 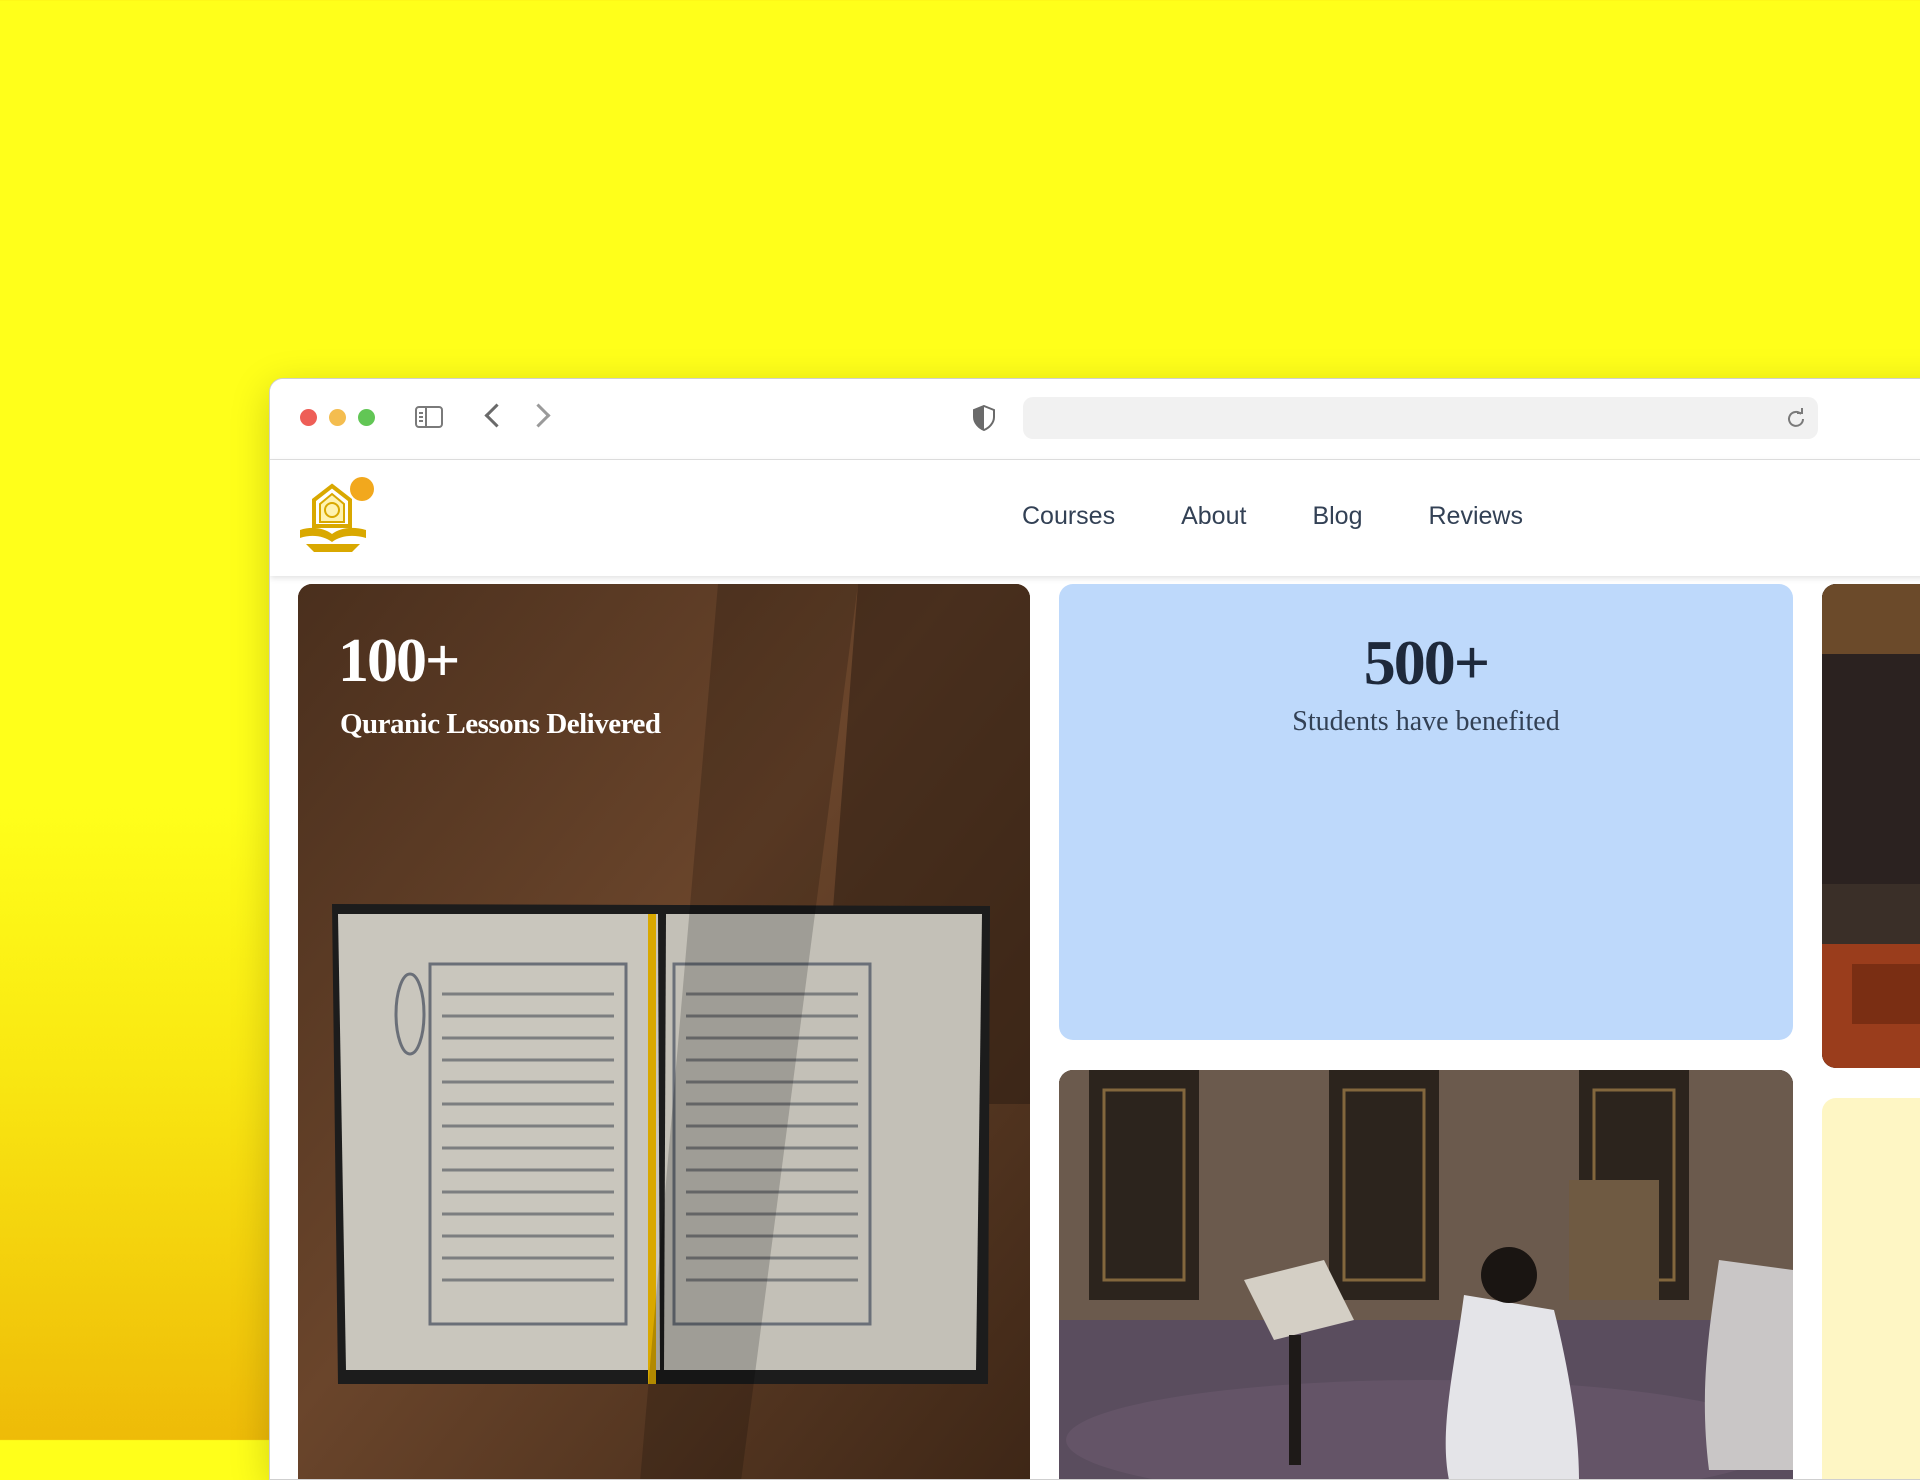 I want to click on browser-toolbar, so click(x=1095, y=419).